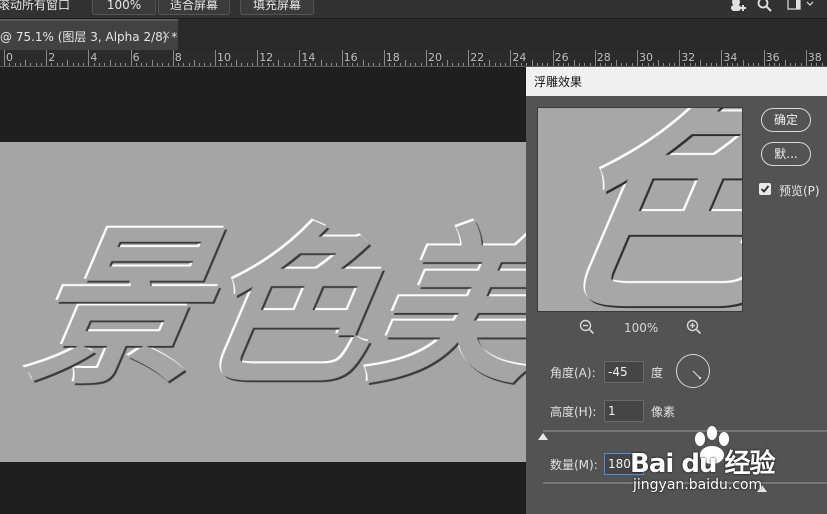 This screenshot has width=827, height=514. Describe the element at coordinates (624, 411) in the screenshot. I see `height-input: 1` at that location.